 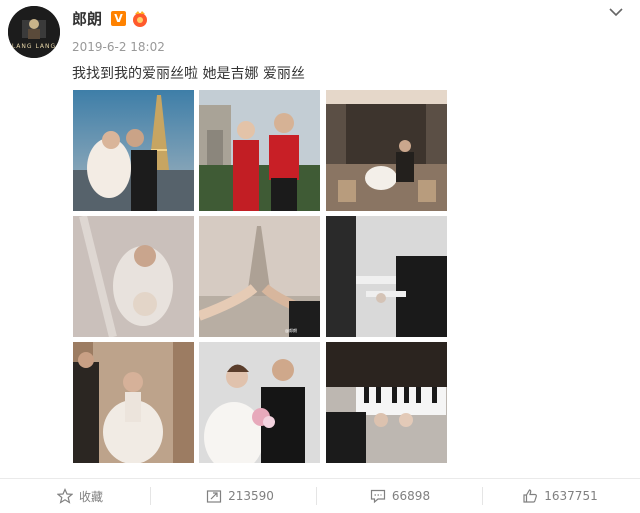 What do you see at coordinates (259, 402) in the screenshot?
I see `photo-bouquet-portrait` at bounding box center [259, 402].